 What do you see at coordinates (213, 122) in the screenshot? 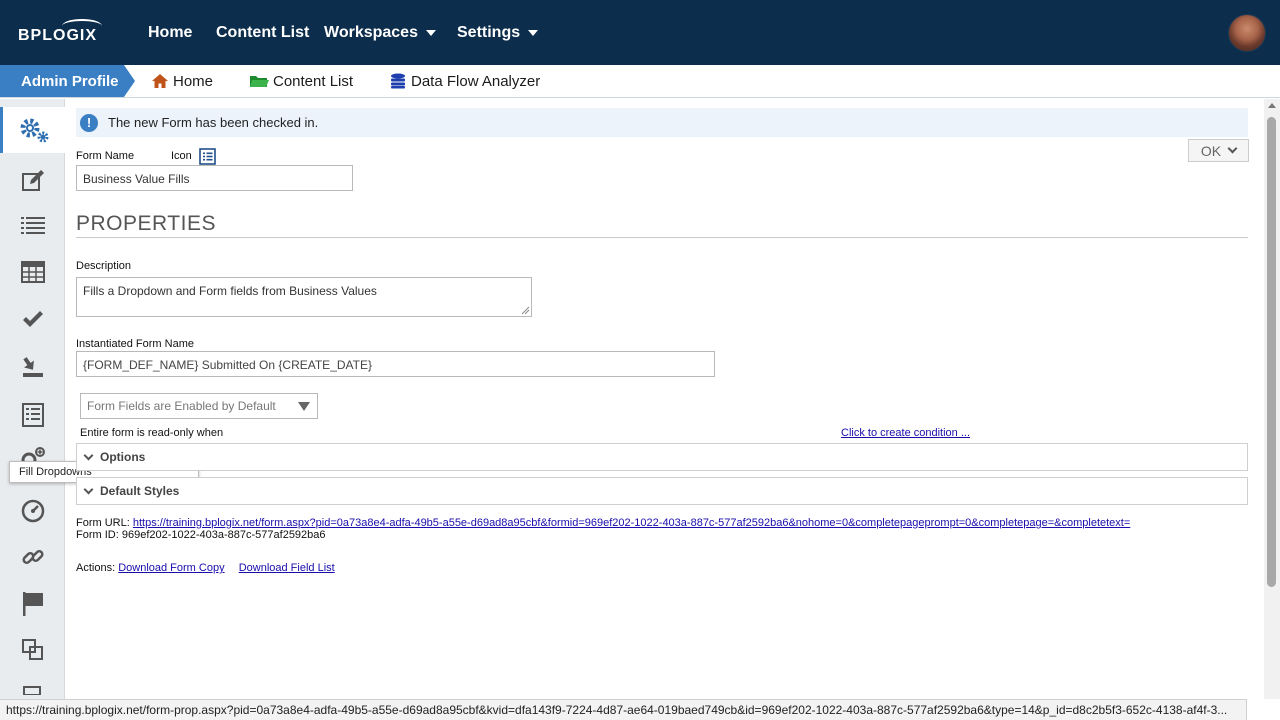
I see `notice-text: The new Form has been checked in.` at bounding box center [213, 122].